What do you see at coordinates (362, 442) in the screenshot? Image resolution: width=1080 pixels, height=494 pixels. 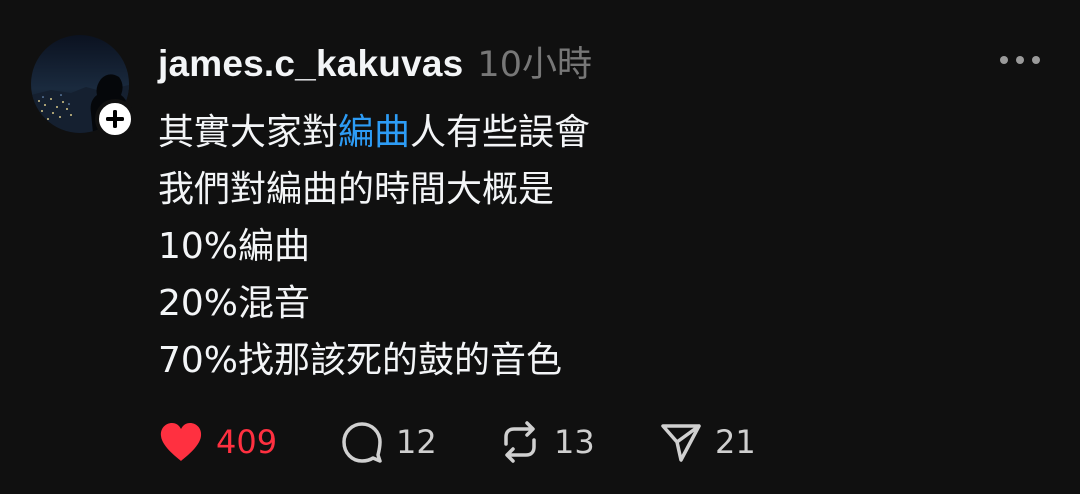 I see `comment-bubble-icon` at bounding box center [362, 442].